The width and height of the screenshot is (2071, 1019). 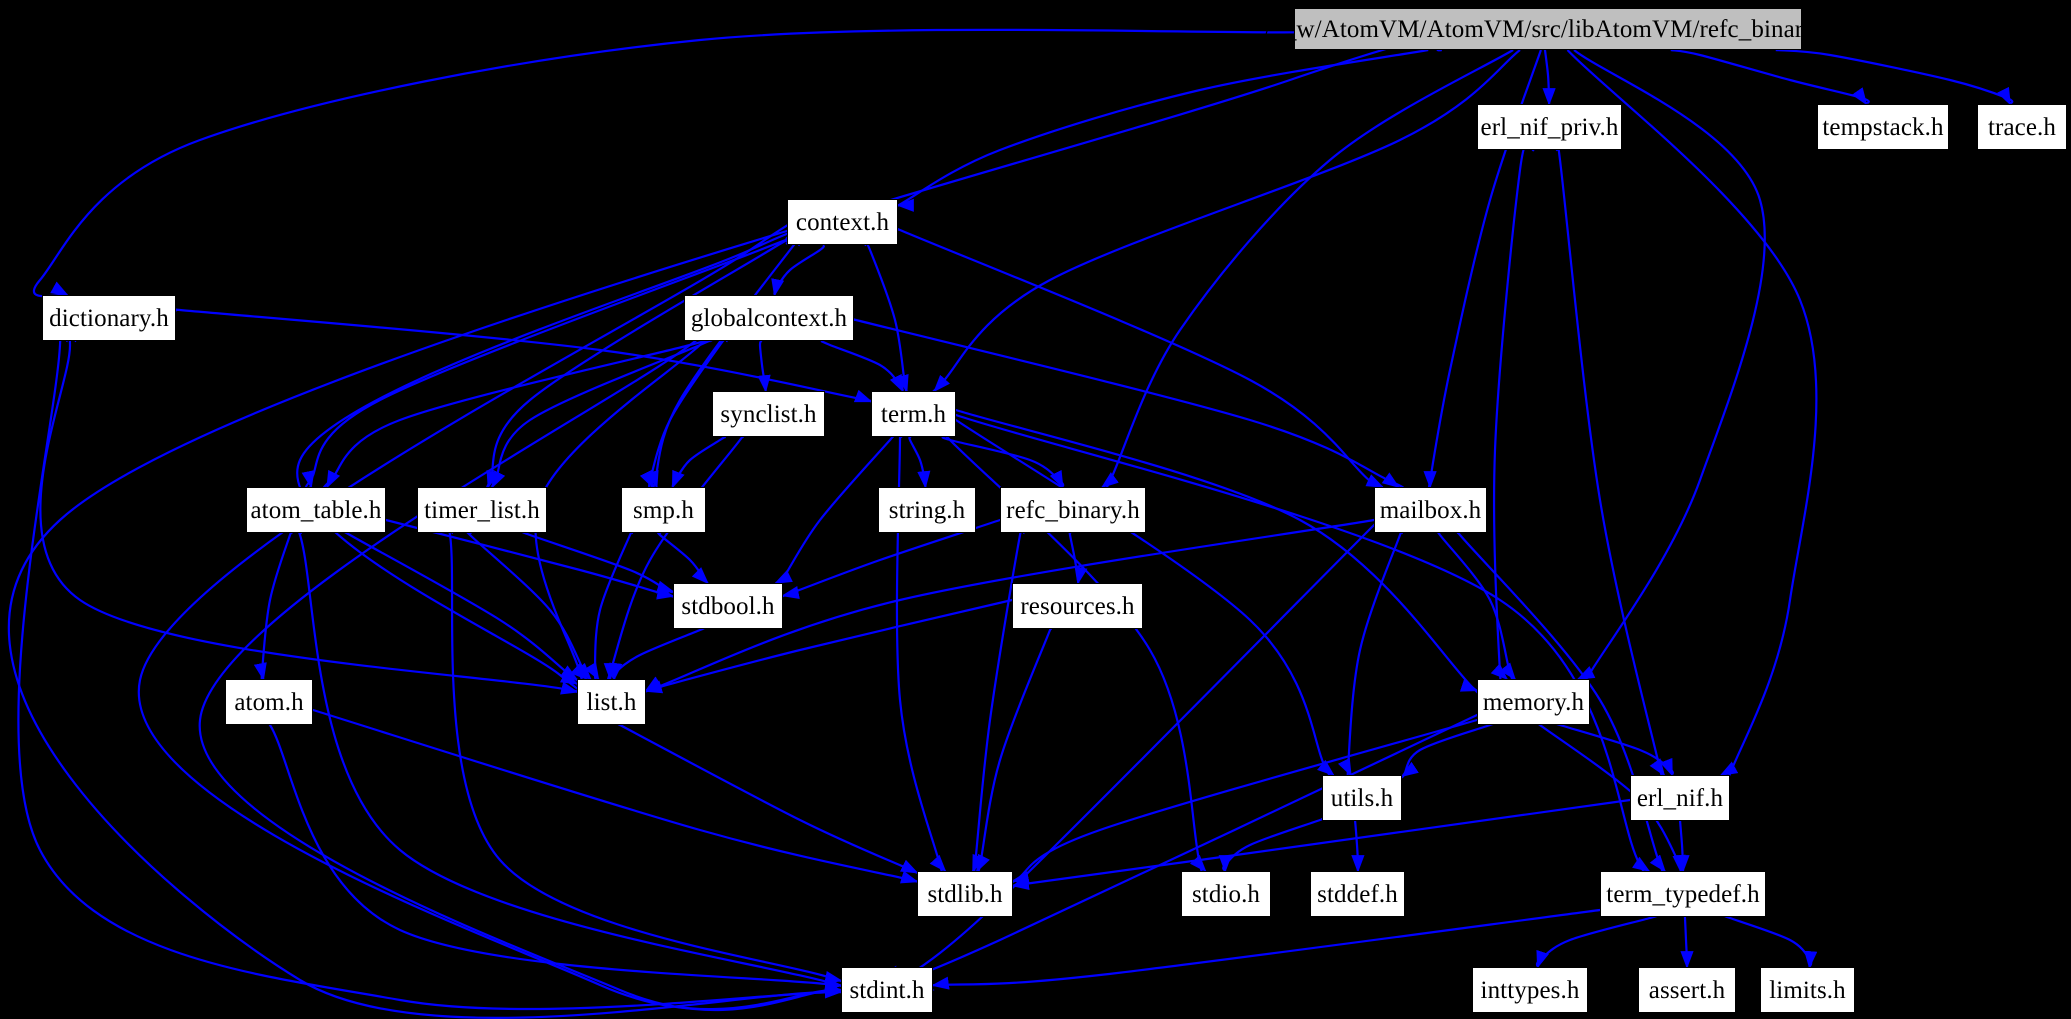 I want to click on node-label: atom_table.h, so click(x=316, y=510).